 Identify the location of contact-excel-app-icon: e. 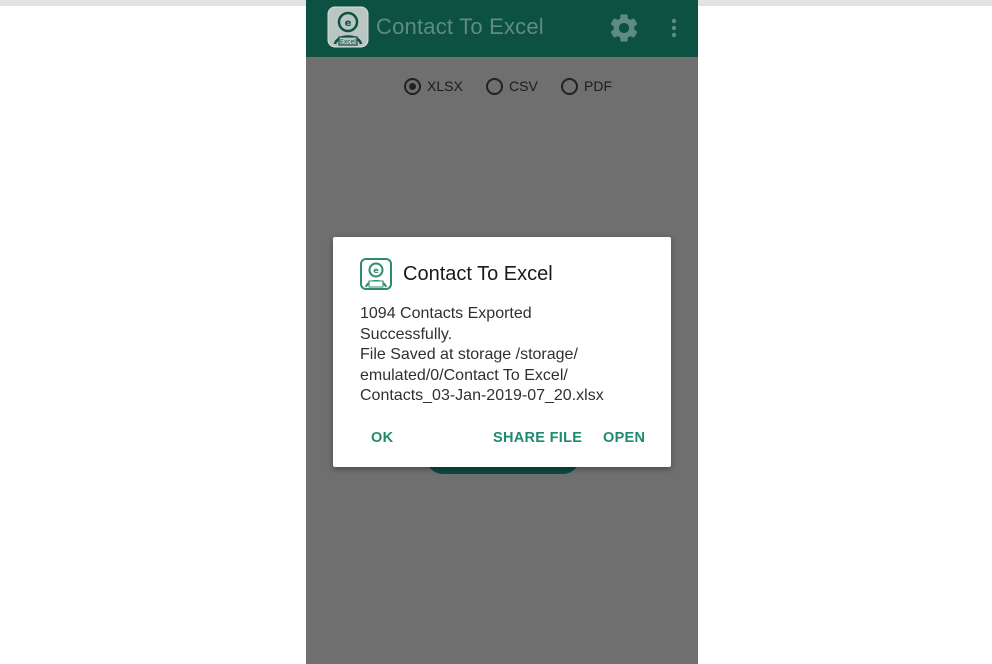
(376, 274).